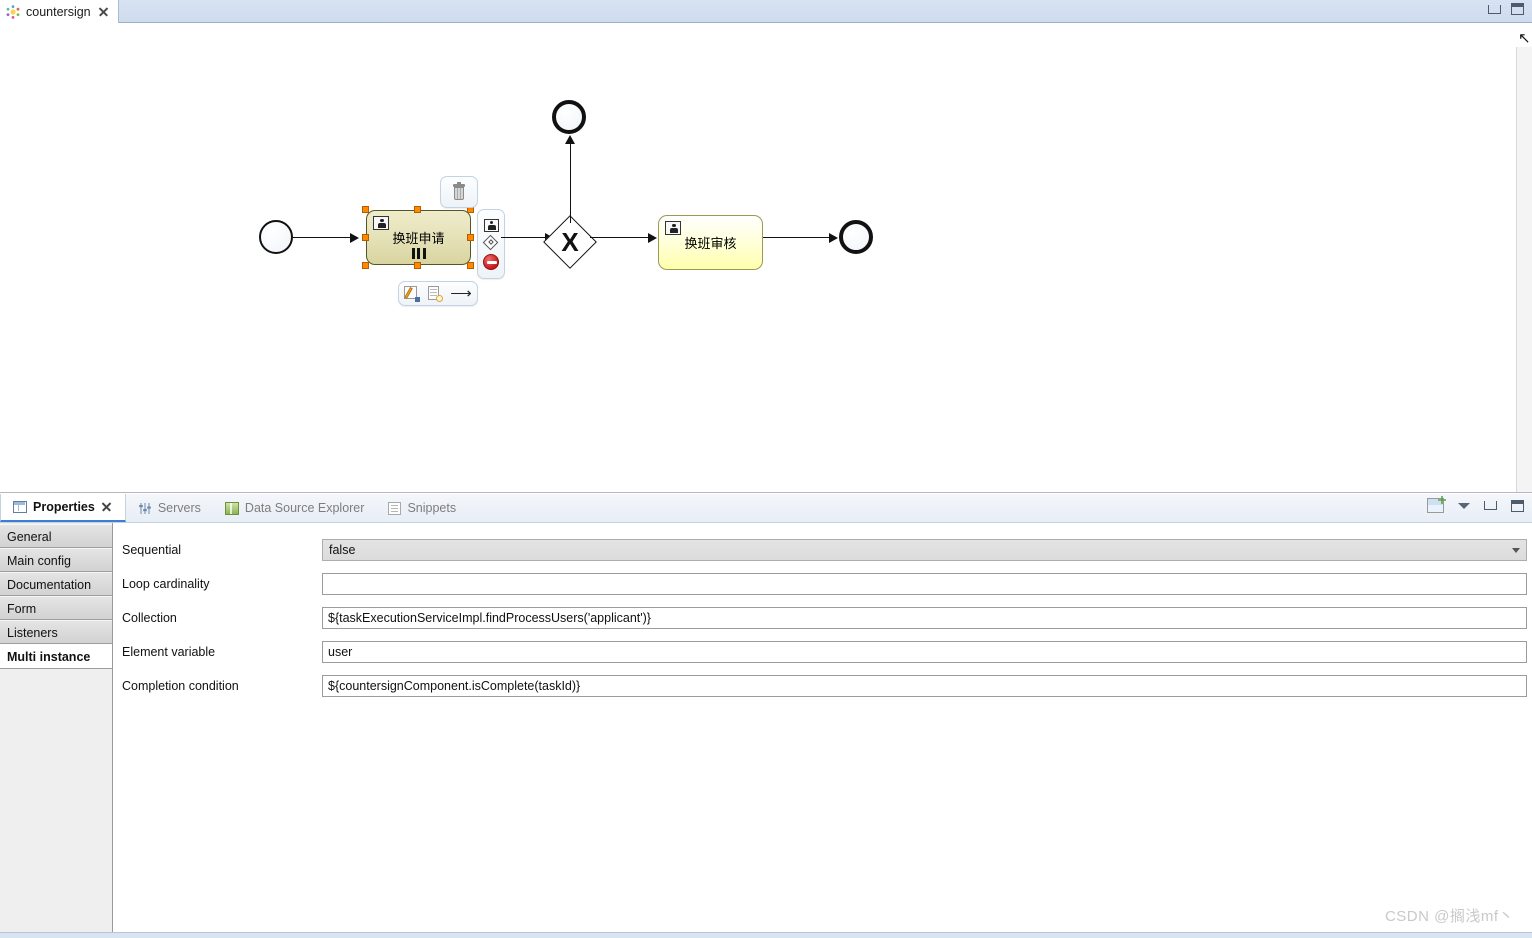 The image size is (1532, 938). I want to click on task-huanban-shenhe: 换班审核, so click(710, 242).